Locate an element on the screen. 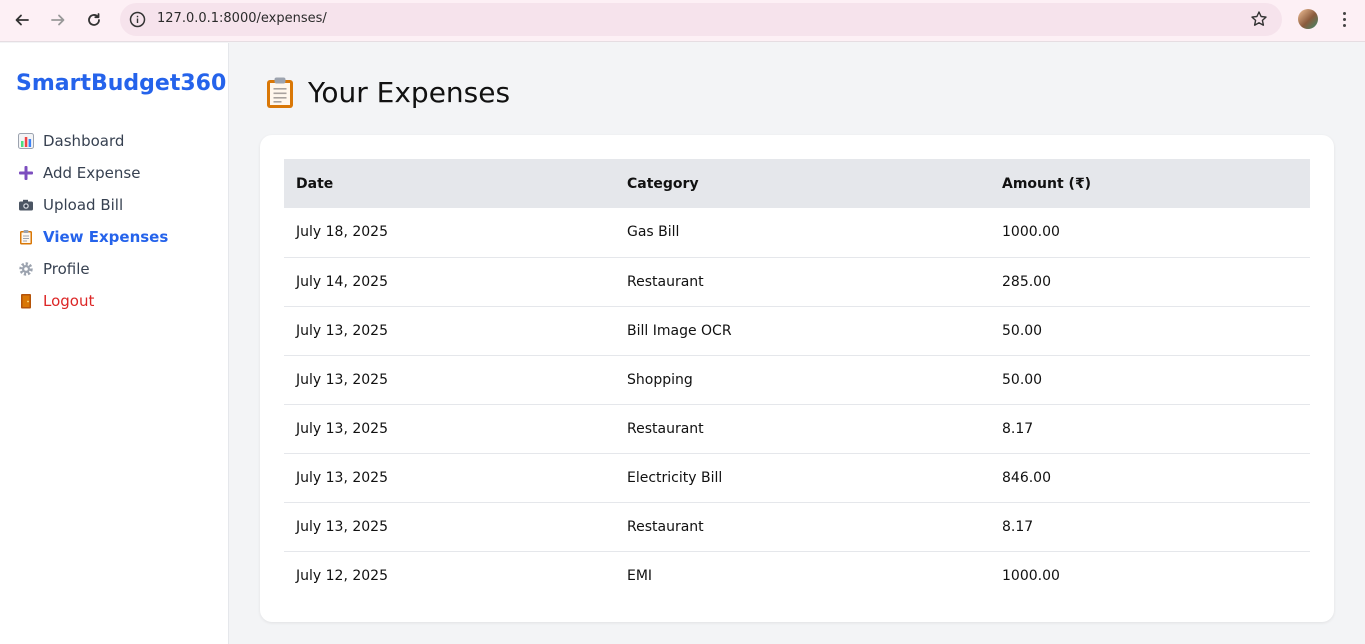 The height and width of the screenshot is (644, 1365). browser-menu-button is located at coordinates (1344, 19).